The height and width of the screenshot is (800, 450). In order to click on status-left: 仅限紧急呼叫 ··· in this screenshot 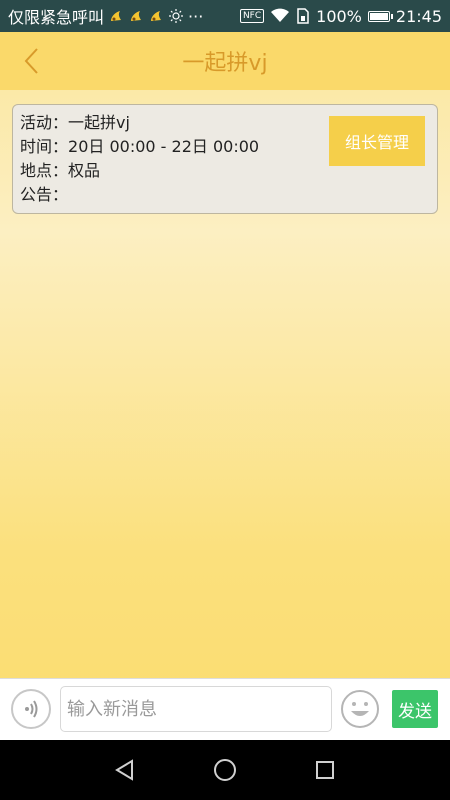, I will do `click(105, 16)`.